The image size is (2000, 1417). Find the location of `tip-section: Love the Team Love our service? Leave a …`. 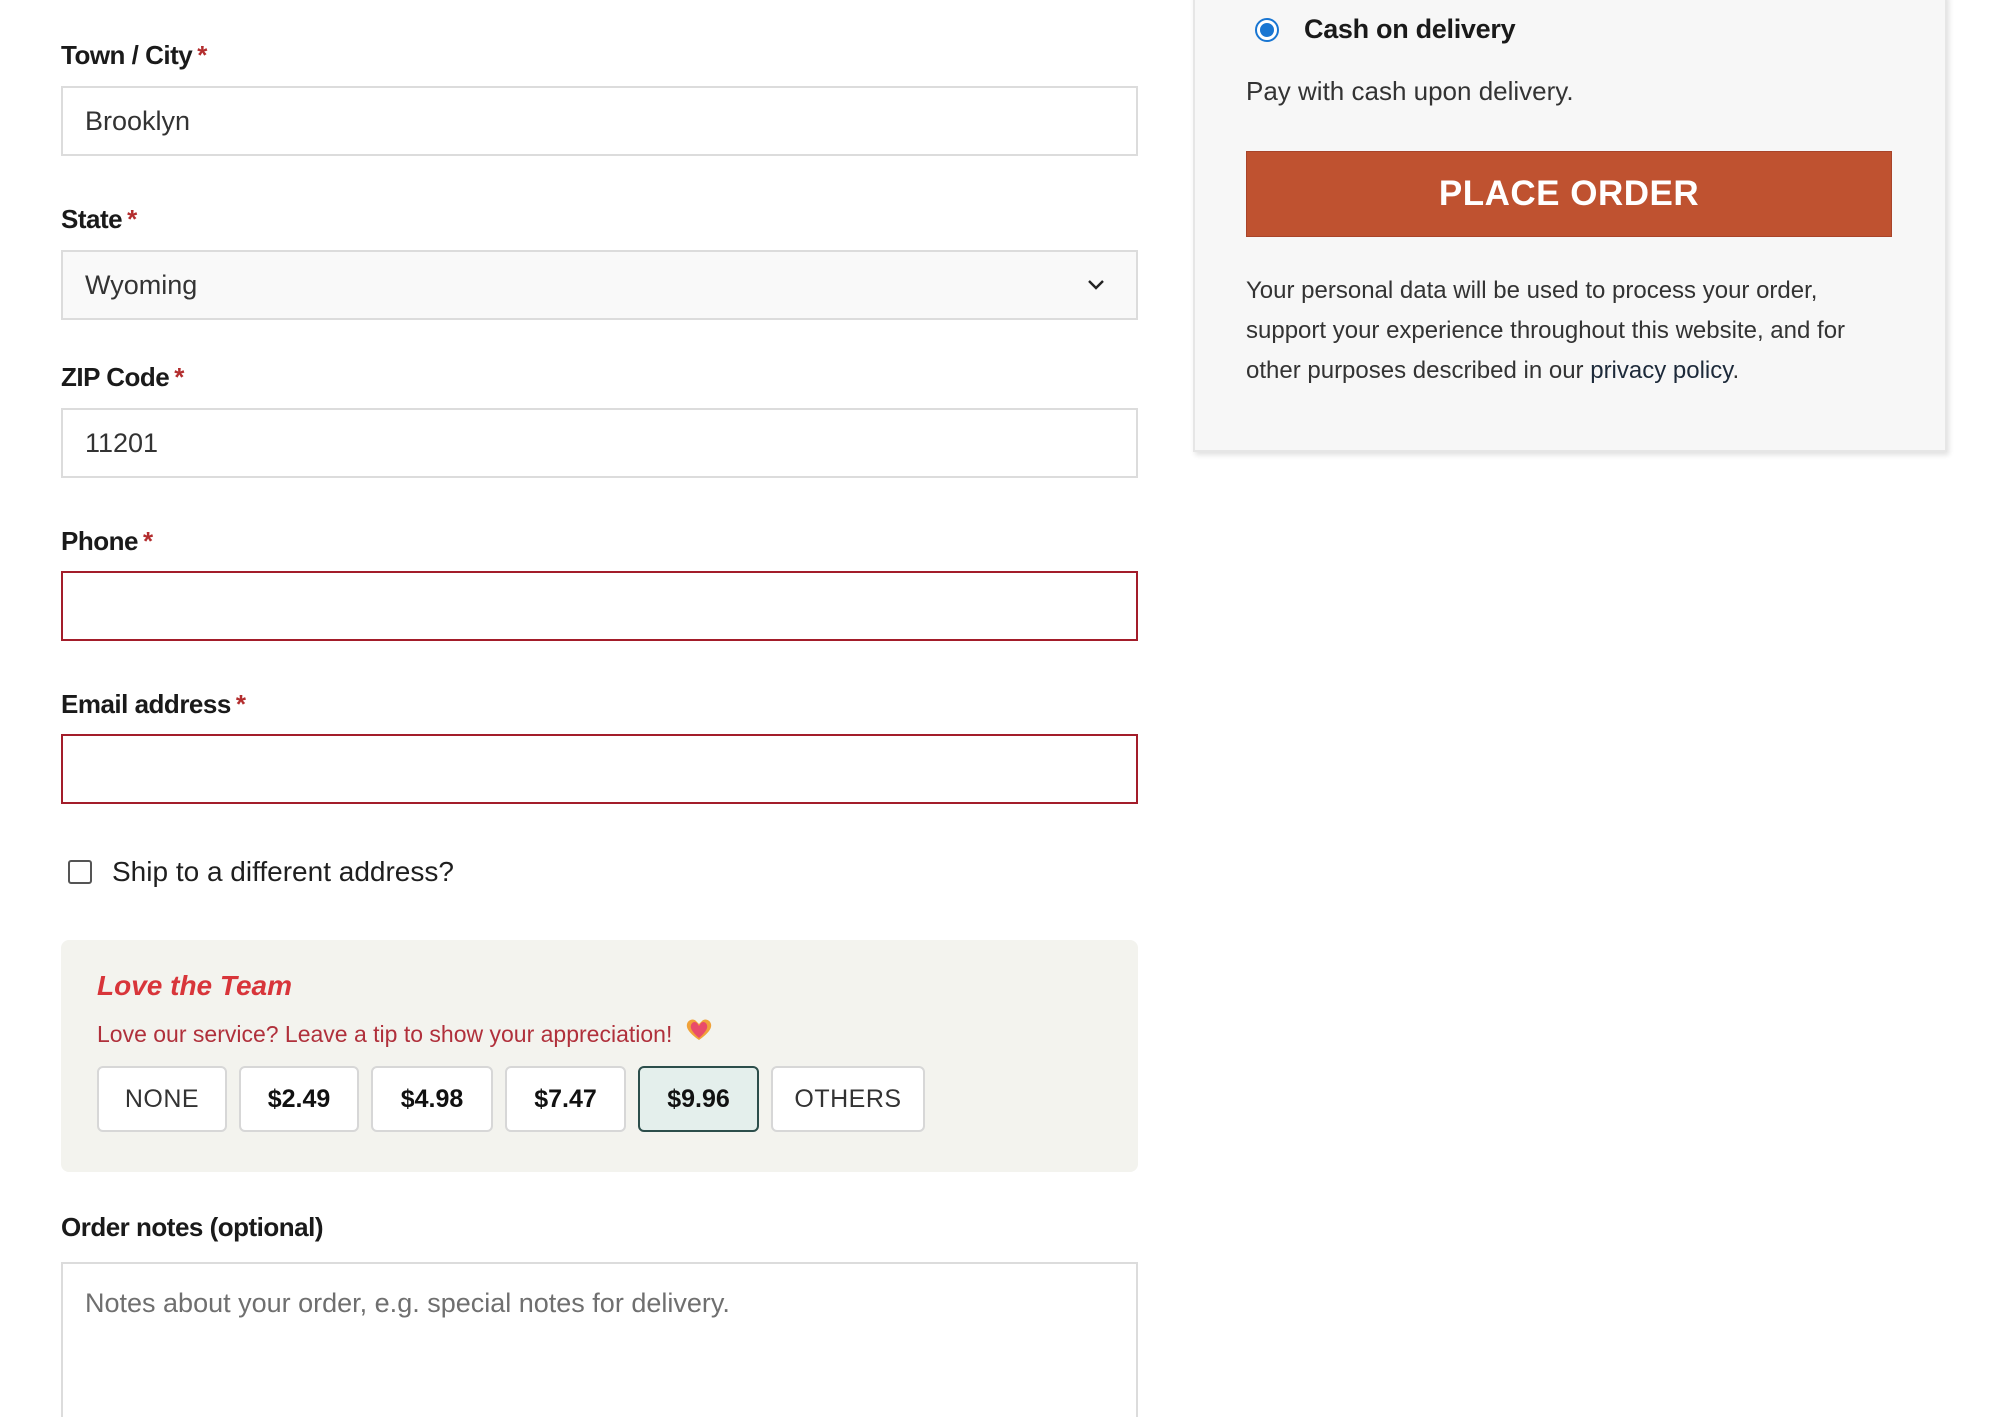

tip-section: Love the Team Love our service? Leave a … is located at coordinates (599, 1056).